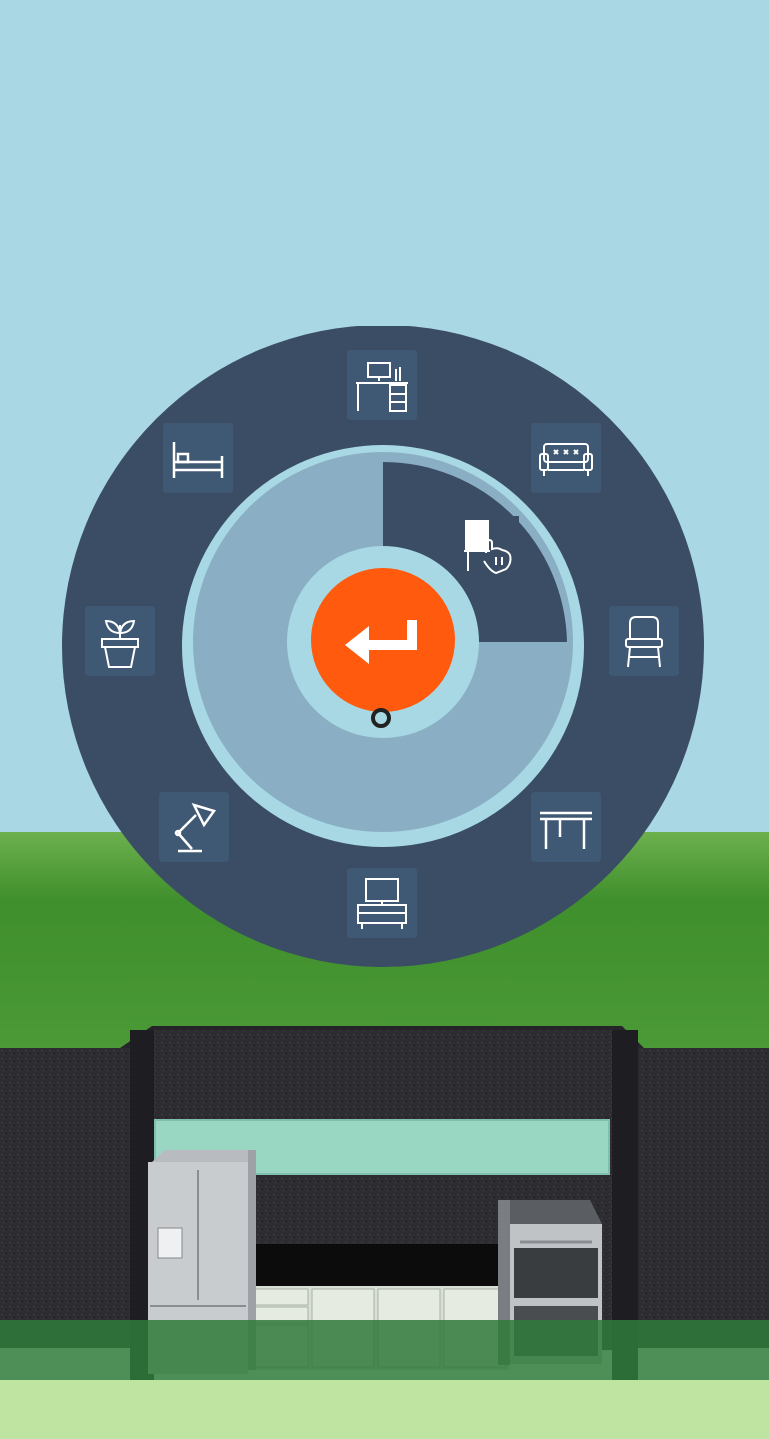  I want to click on bed-item, so click(198, 458).